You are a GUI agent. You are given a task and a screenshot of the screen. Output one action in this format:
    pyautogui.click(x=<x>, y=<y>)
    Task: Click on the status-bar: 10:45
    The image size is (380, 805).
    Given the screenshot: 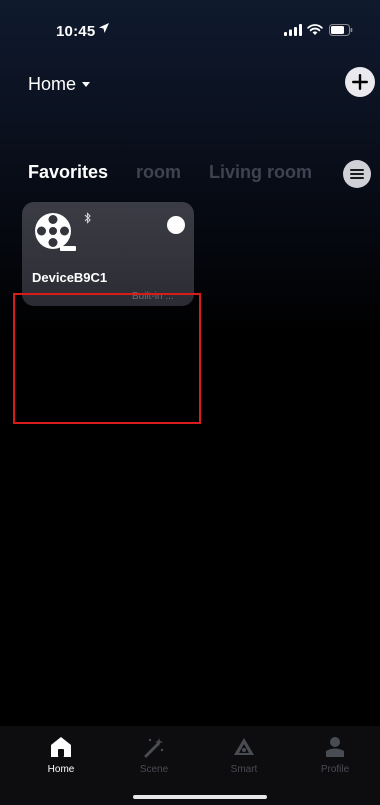 What is the action you would take?
    pyautogui.click(x=190, y=22)
    